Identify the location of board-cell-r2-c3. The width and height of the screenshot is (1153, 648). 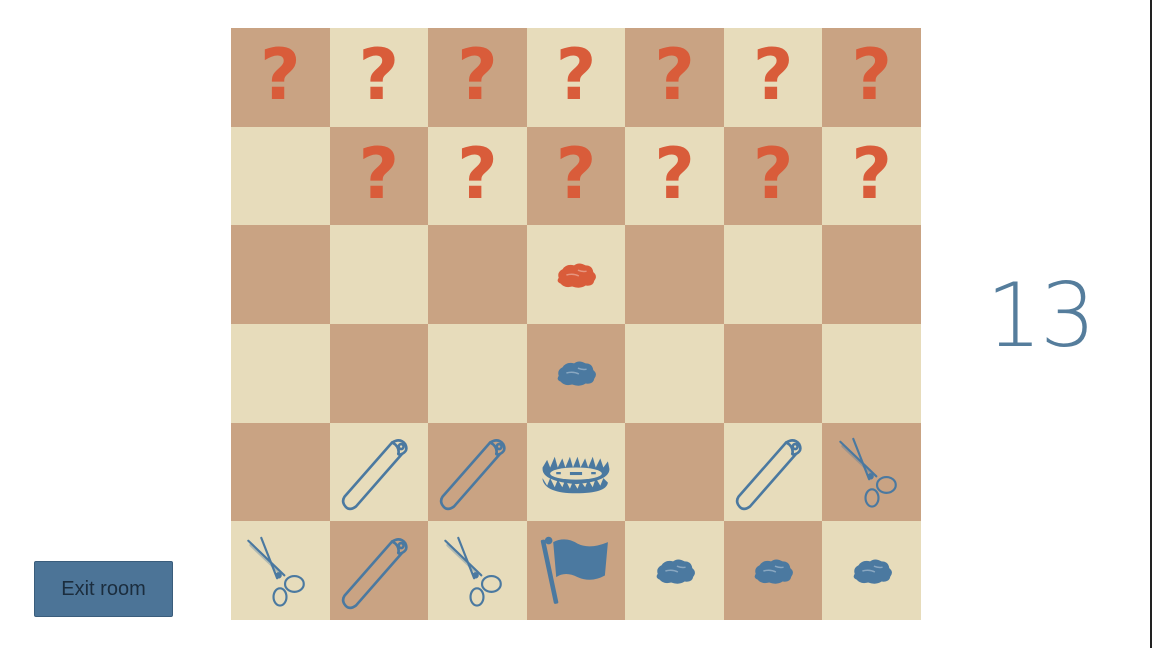
(576, 274).